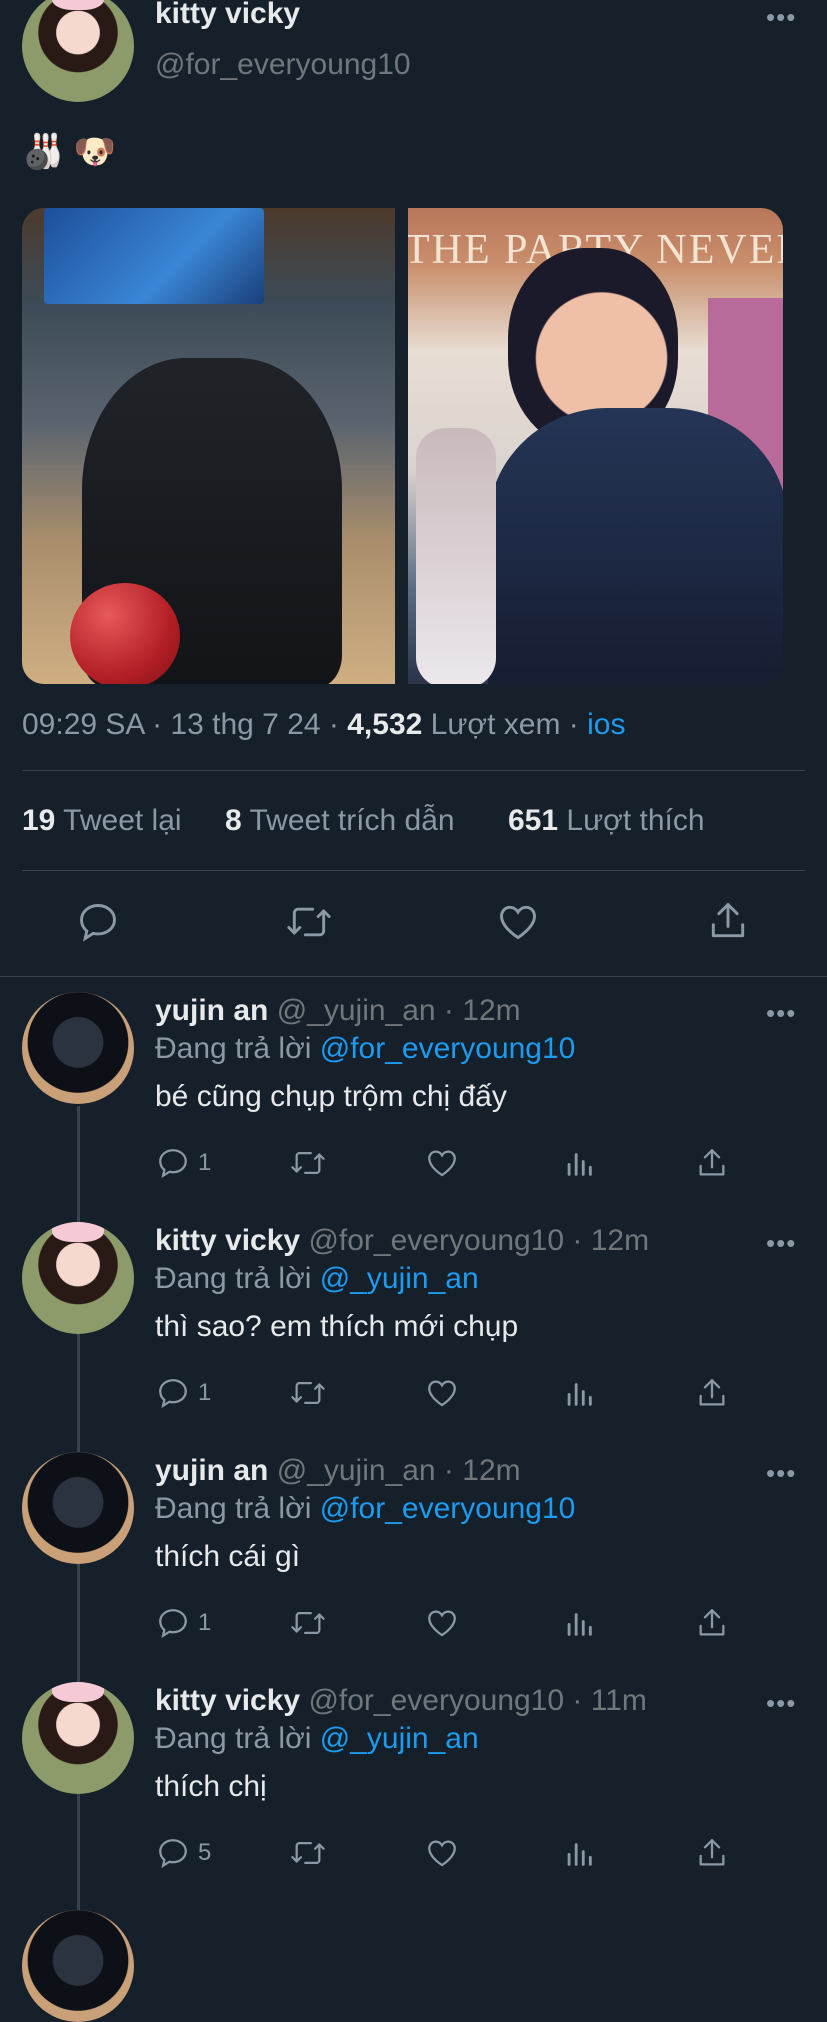  What do you see at coordinates (211, 1786) in the screenshot?
I see `reply-text: thích chị` at bounding box center [211, 1786].